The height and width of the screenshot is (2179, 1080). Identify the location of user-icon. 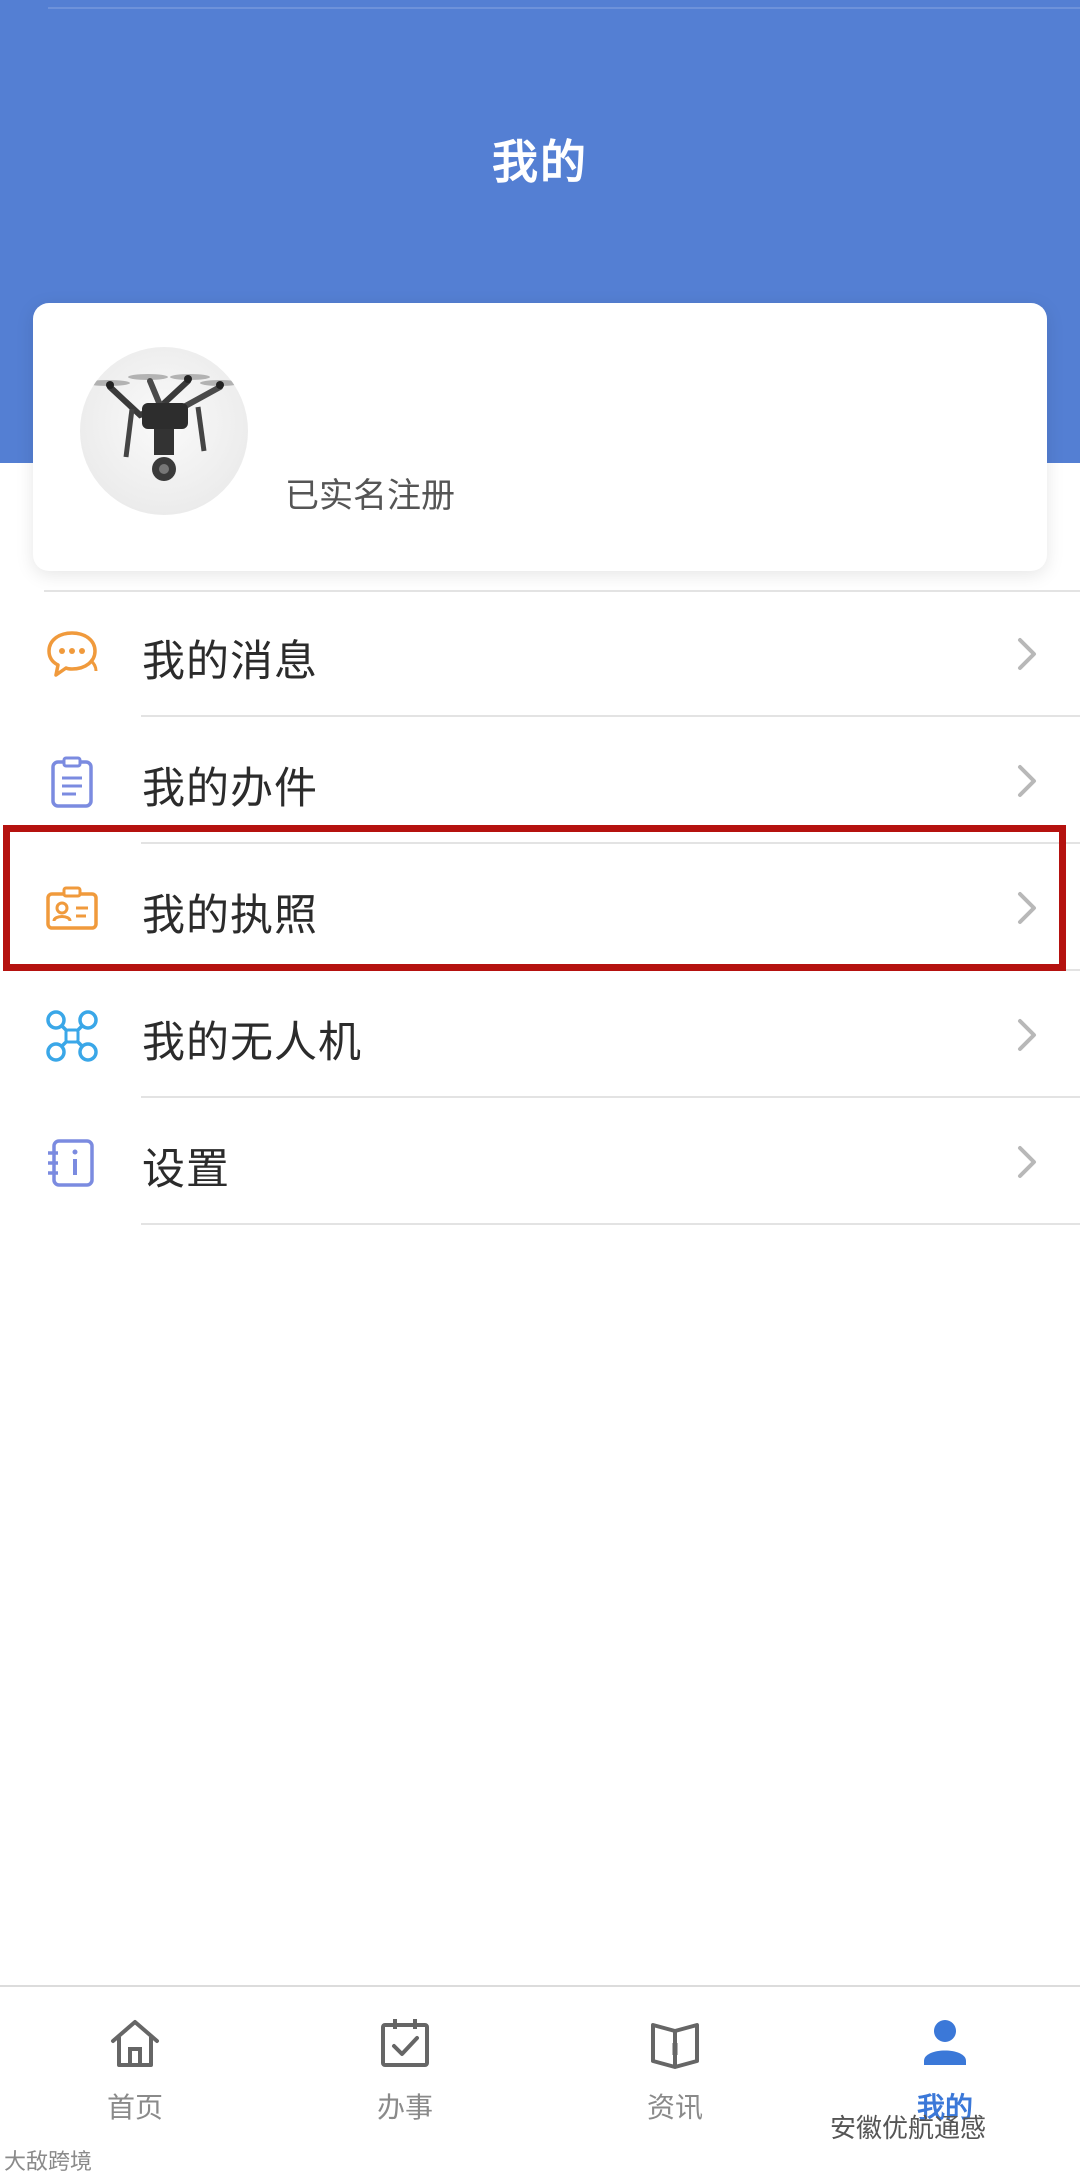
(945, 2043).